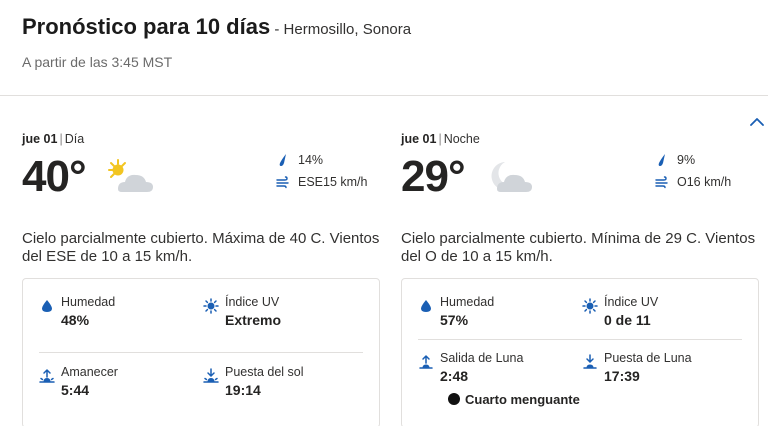 This screenshot has height=426, width=768. I want to click on uv-value: Extremo, so click(253, 320).